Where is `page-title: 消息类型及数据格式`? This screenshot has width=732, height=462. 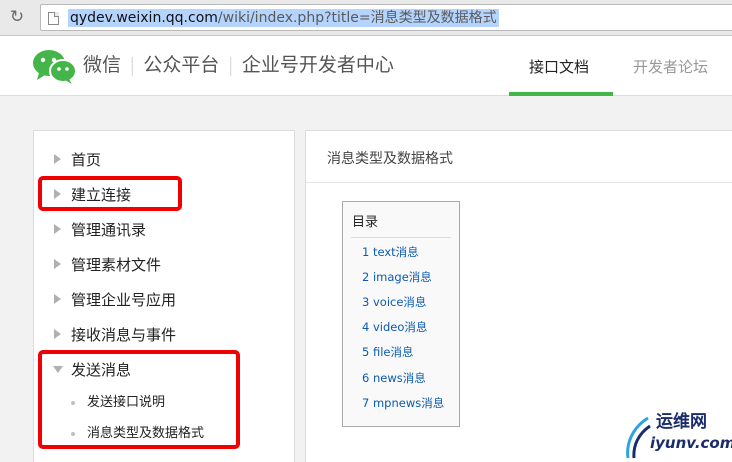 page-title: 消息类型及数据格式 is located at coordinates (390, 159).